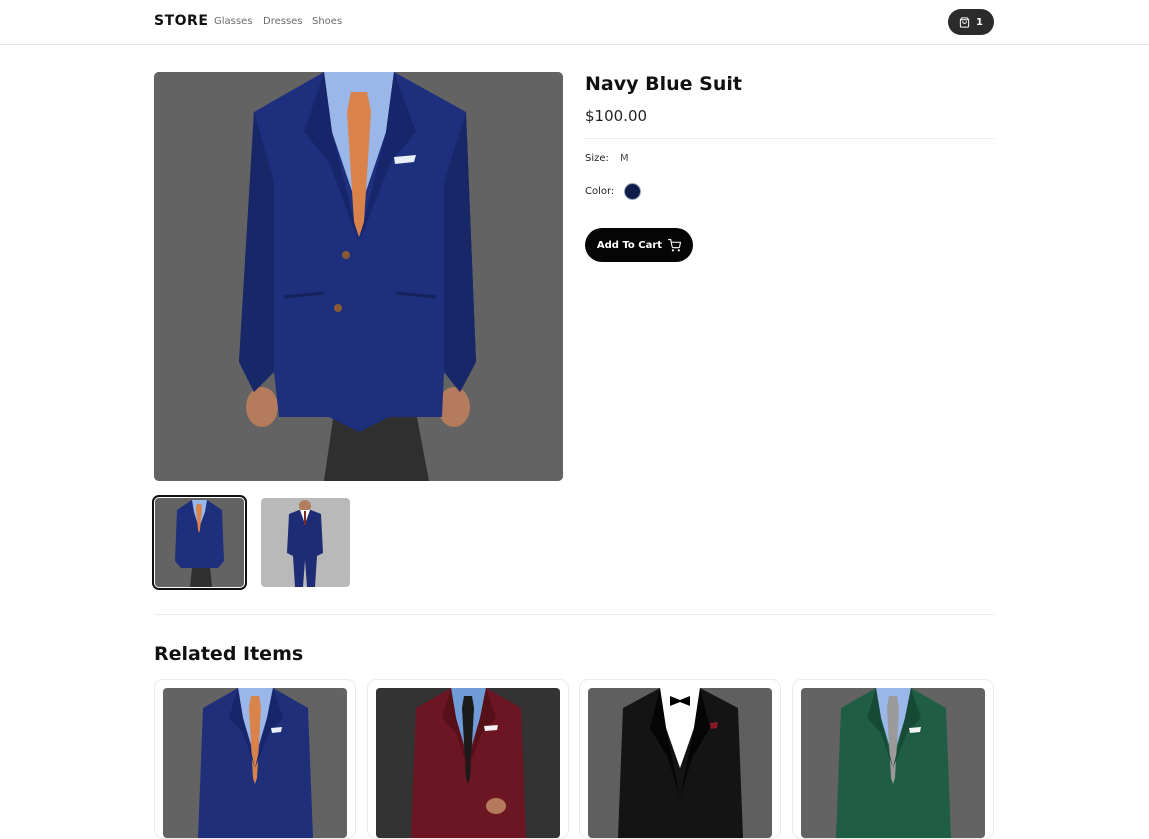  What do you see at coordinates (327, 21) in the screenshot?
I see `nav-link-shoes: Shoes` at bounding box center [327, 21].